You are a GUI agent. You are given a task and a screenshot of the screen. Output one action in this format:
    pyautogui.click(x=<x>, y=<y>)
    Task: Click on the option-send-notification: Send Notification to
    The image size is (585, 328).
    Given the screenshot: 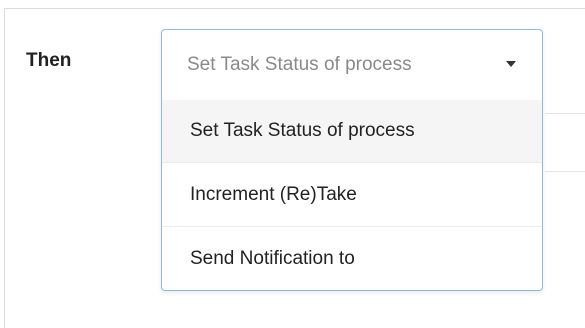 What is the action you would take?
    pyautogui.click(x=352, y=258)
    